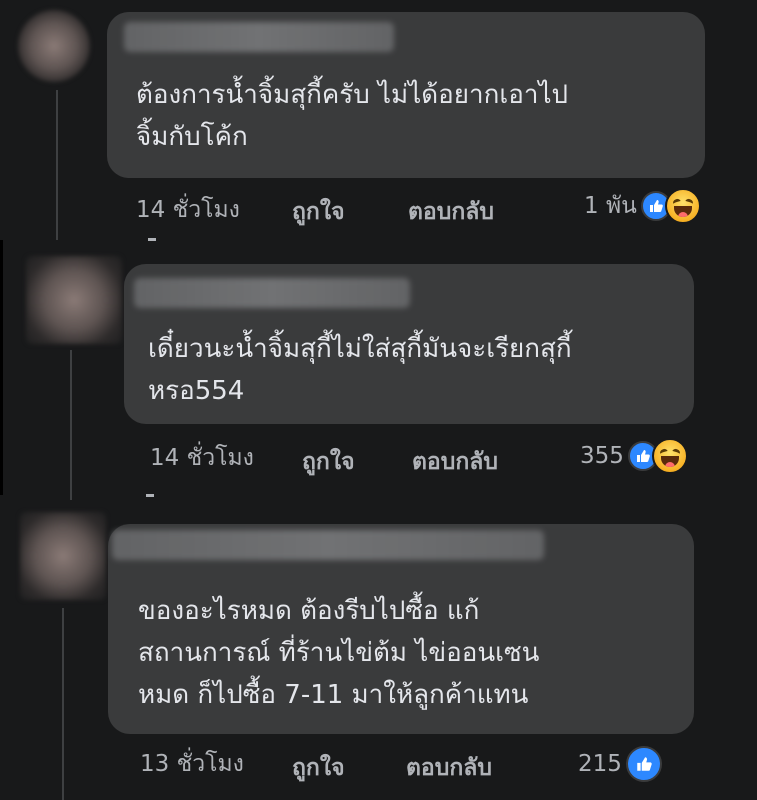 This screenshot has width=757, height=800. What do you see at coordinates (1, 367) in the screenshot?
I see `window-edge` at bounding box center [1, 367].